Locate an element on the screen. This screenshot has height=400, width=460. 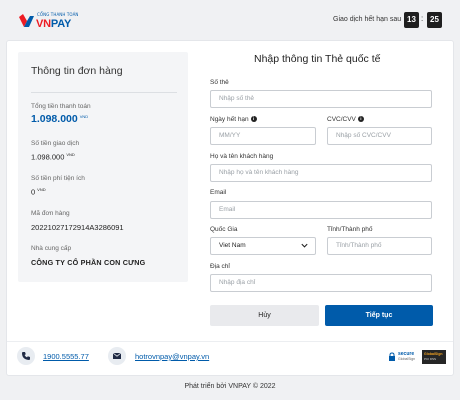
mail-icon is located at coordinates (117, 356).